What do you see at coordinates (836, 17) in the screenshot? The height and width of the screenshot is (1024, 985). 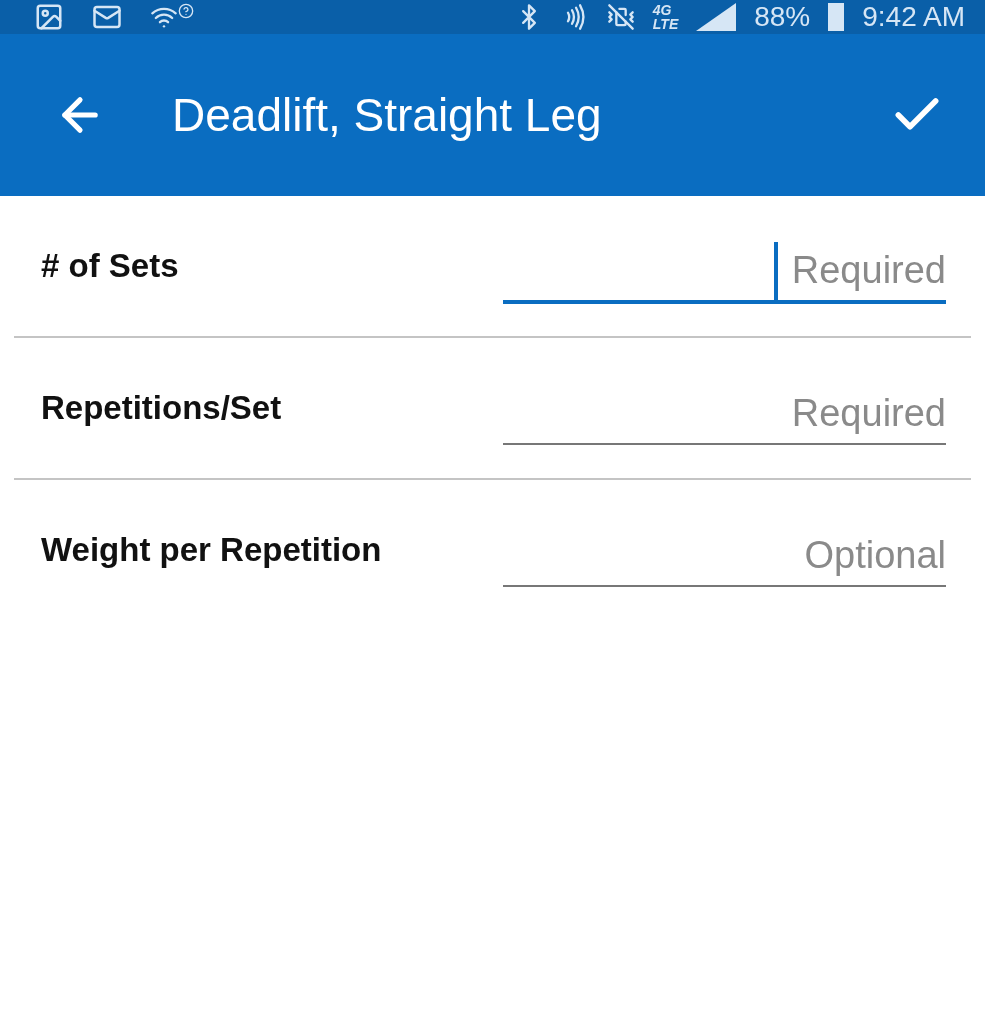 I see `battery-icon` at bounding box center [836, 17].